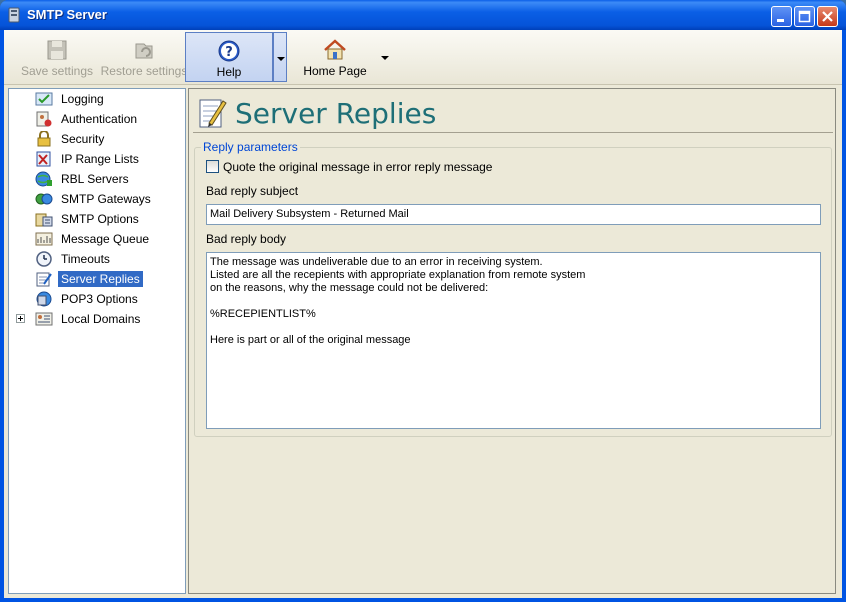 The height and width of the screenshot is (602, 846). What do you see at coordinates (67, 14) in the screenshot?
I see `window-title: SMTP Server` at bounding box center [67, 14].